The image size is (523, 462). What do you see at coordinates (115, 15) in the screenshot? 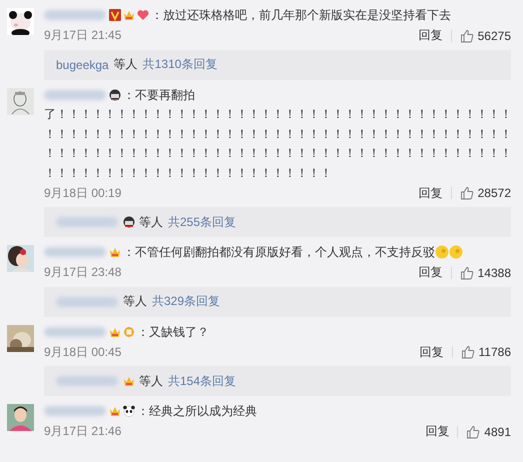
I see `verified-icon` at bounding box center [115, 15].